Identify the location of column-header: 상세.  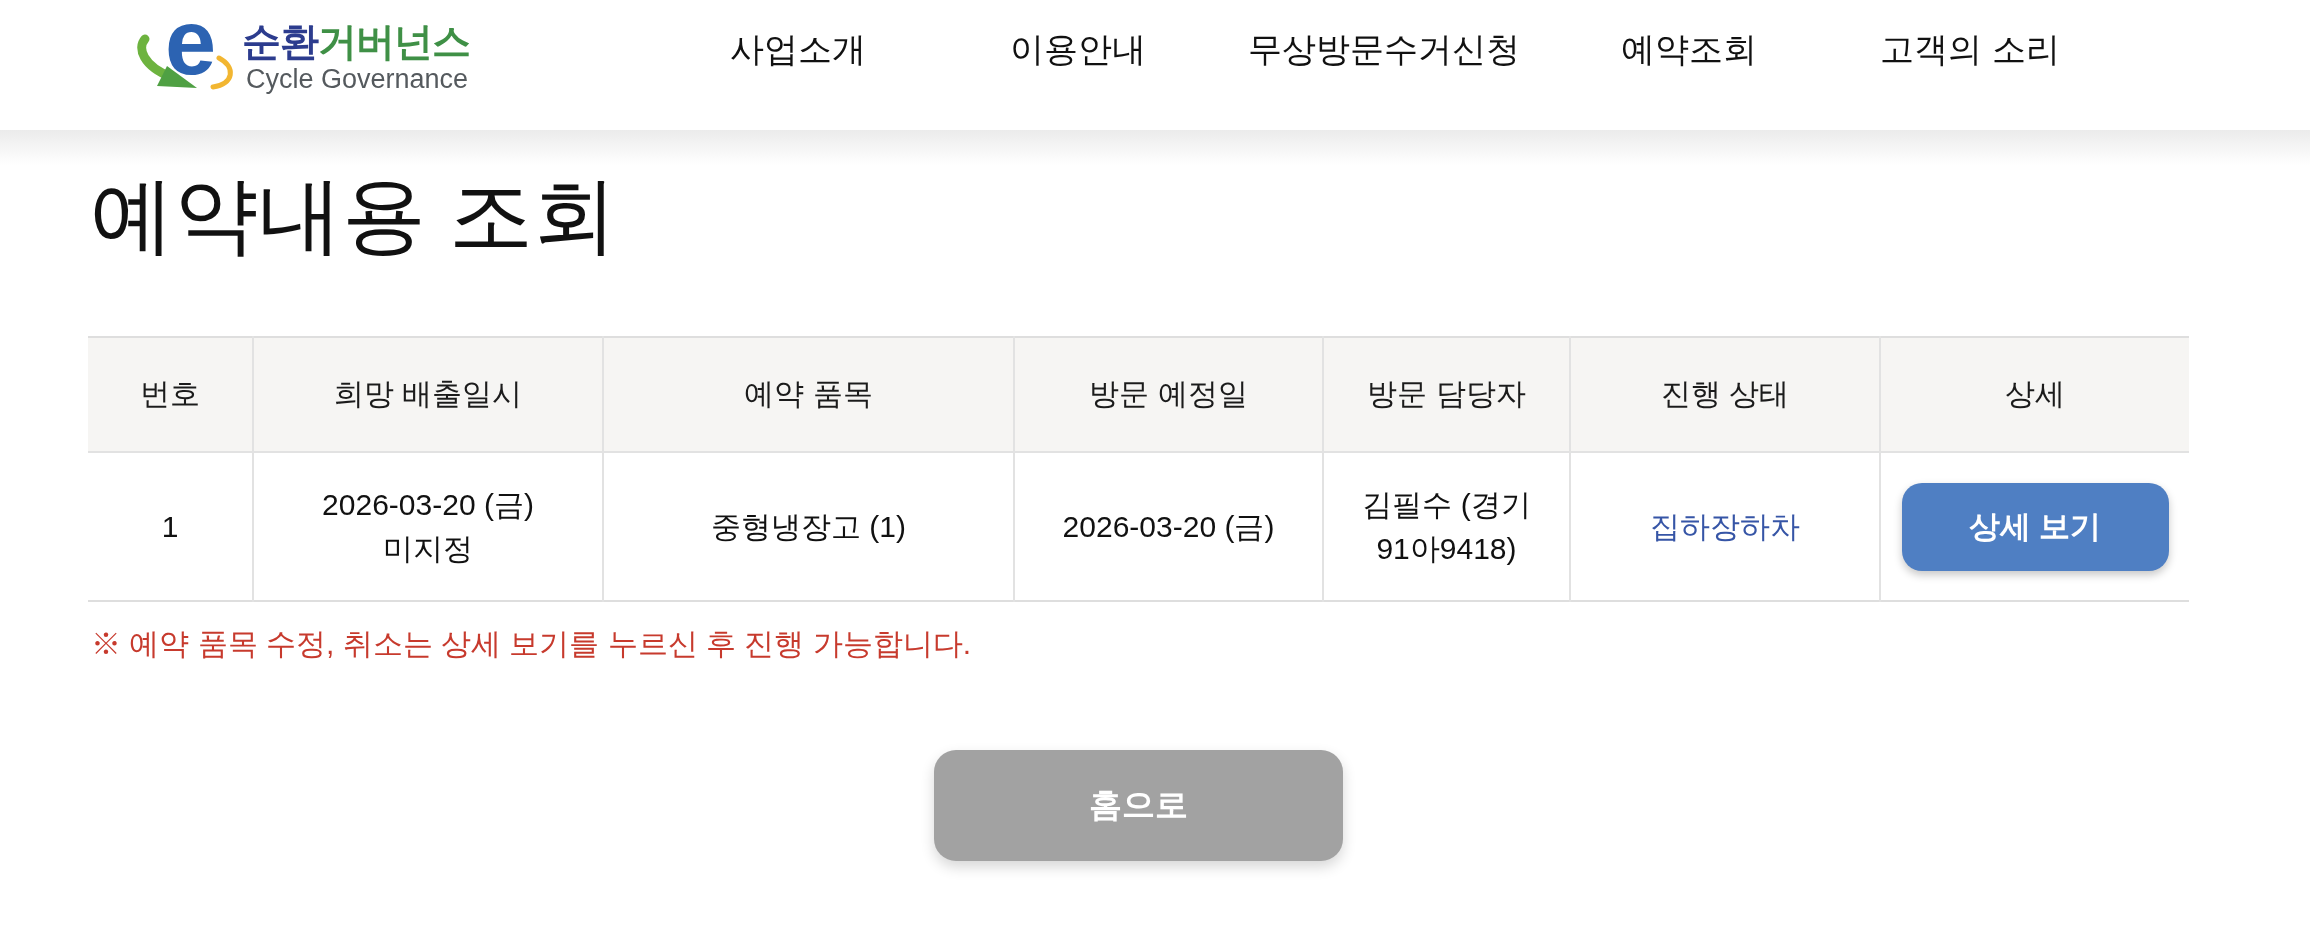
(2034, 394).